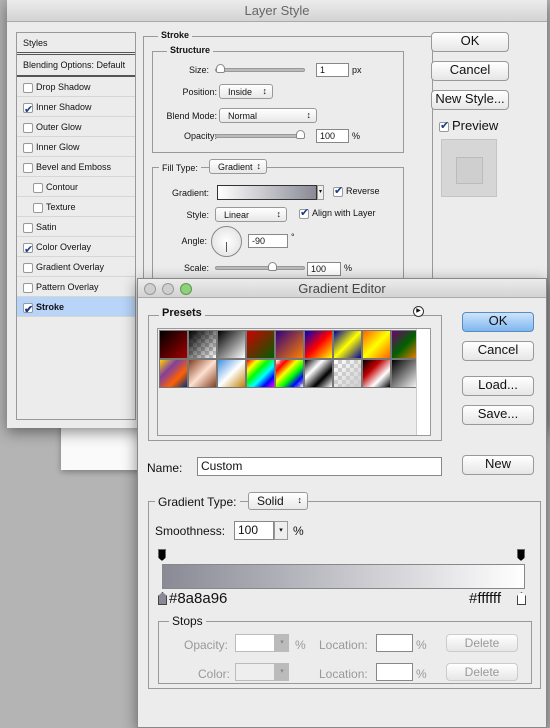  I want to click on style-item-inner-shadow: Inner Shadow, so click(76, 108).